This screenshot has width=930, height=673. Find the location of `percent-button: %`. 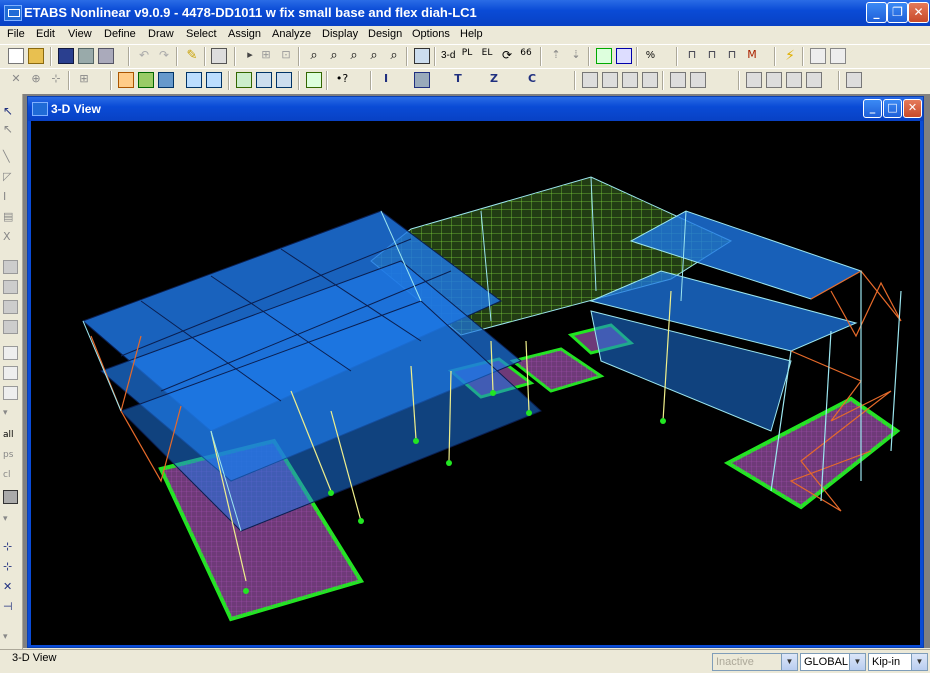

percent-button: % is located at coordinates (650, 55).